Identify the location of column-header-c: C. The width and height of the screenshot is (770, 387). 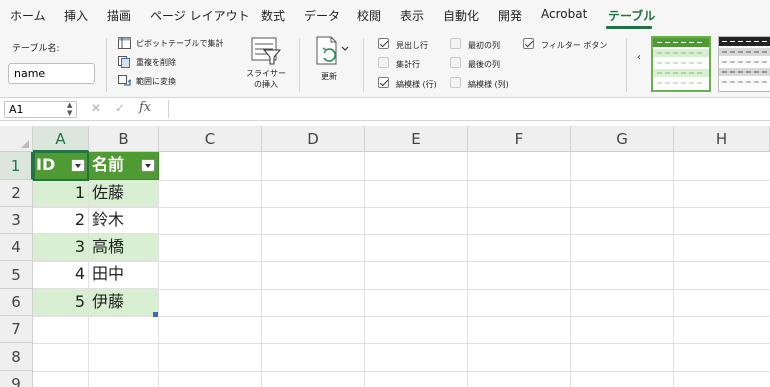
(210, 139).